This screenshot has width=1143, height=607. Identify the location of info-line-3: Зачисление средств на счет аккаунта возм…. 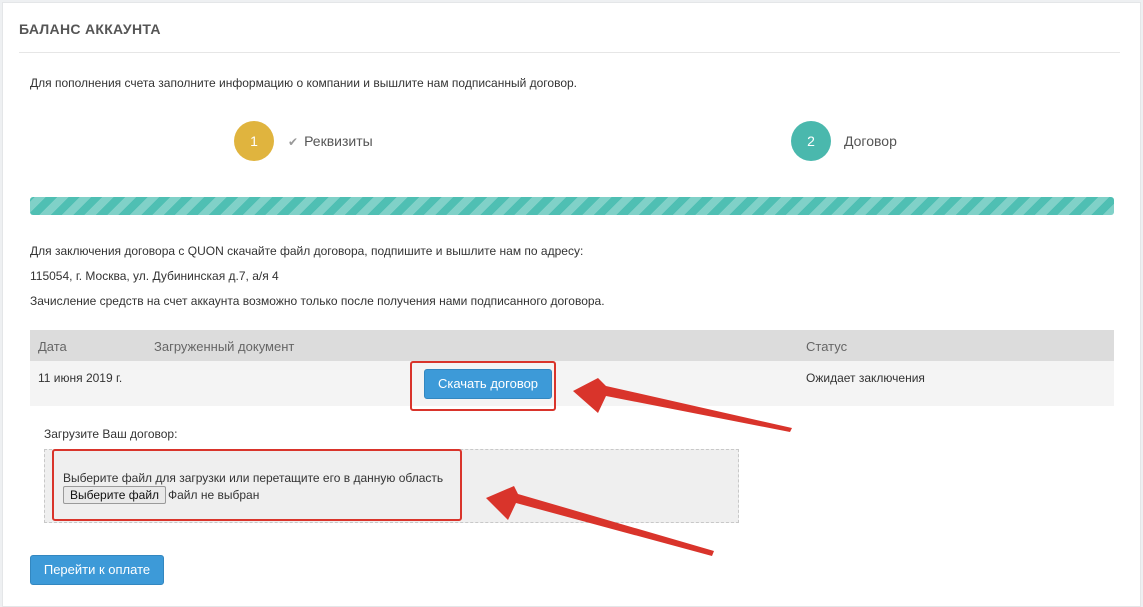
(317, 301).